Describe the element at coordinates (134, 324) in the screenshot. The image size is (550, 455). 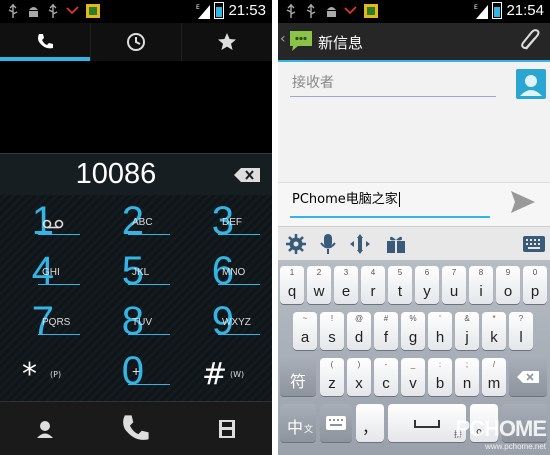
I see `dial-key-8: 8 TUV` at that location.